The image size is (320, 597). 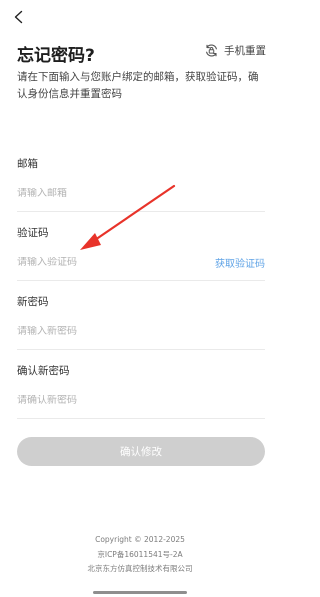 What do you see at coordinates (140, 568) in the screenshot?
I see `company-text: 北京东方仿真控制技术有限公司` at bounding box center [140, 568].